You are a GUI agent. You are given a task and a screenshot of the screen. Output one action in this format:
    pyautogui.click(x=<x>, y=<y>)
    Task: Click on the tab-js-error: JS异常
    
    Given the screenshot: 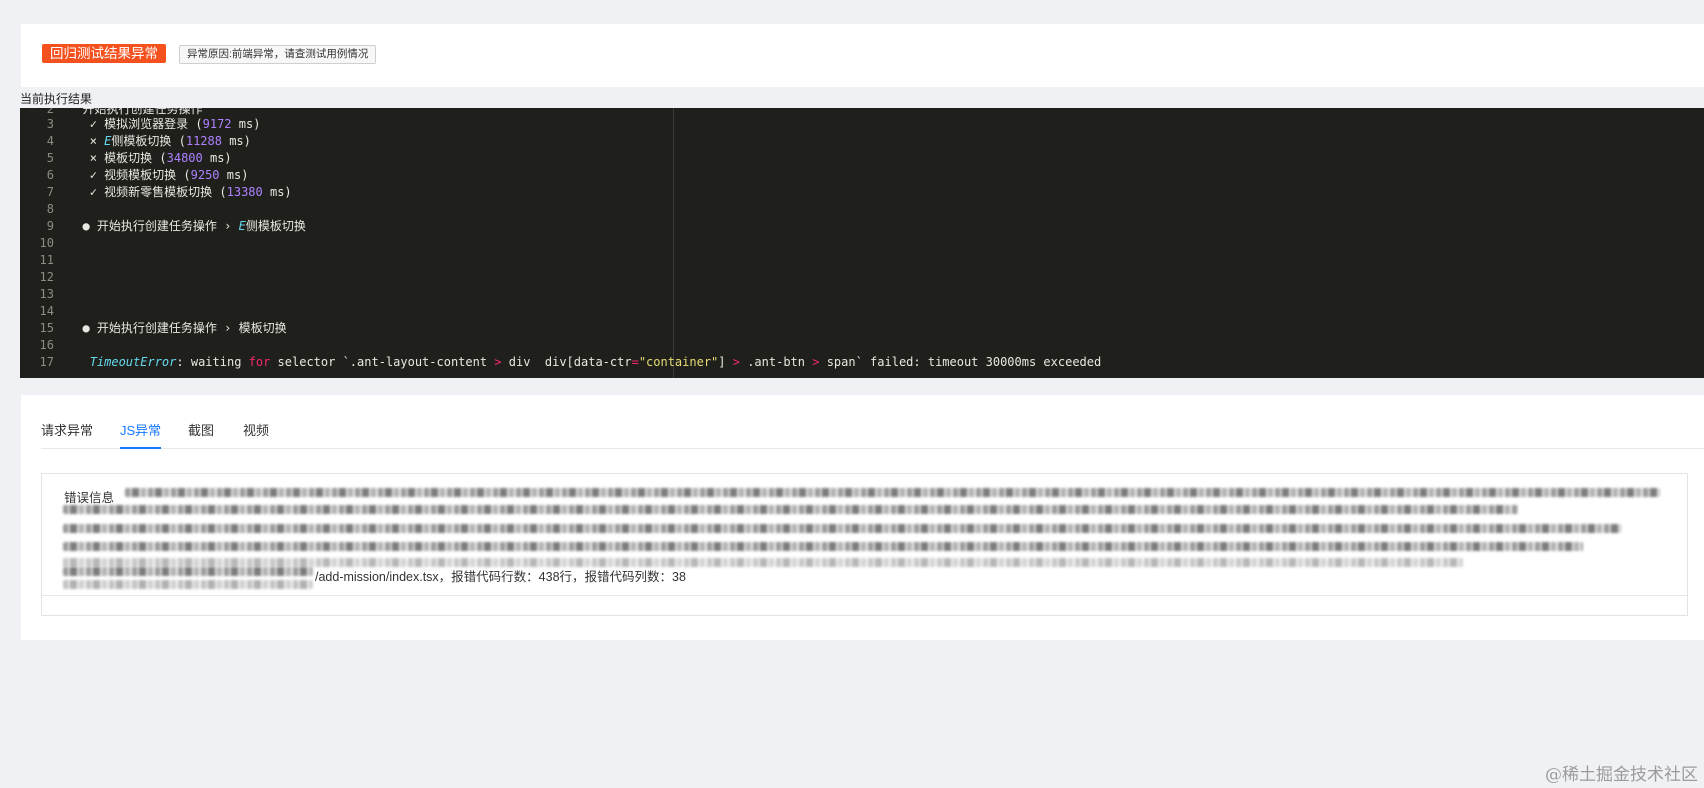 What is the action you would take?
    pyautogui.click(x=141, y=436)
    